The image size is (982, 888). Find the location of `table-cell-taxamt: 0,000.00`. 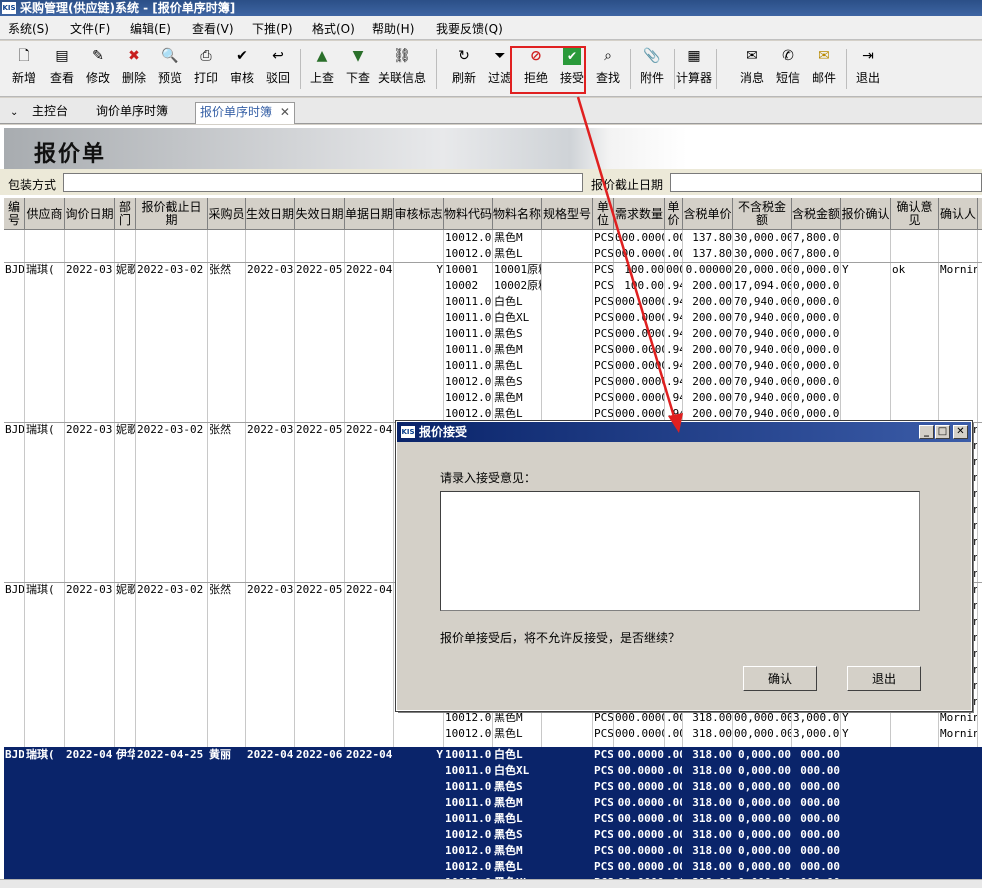

table-cell-taxamt: 0,000.00 is located at coordinates (816, 349).